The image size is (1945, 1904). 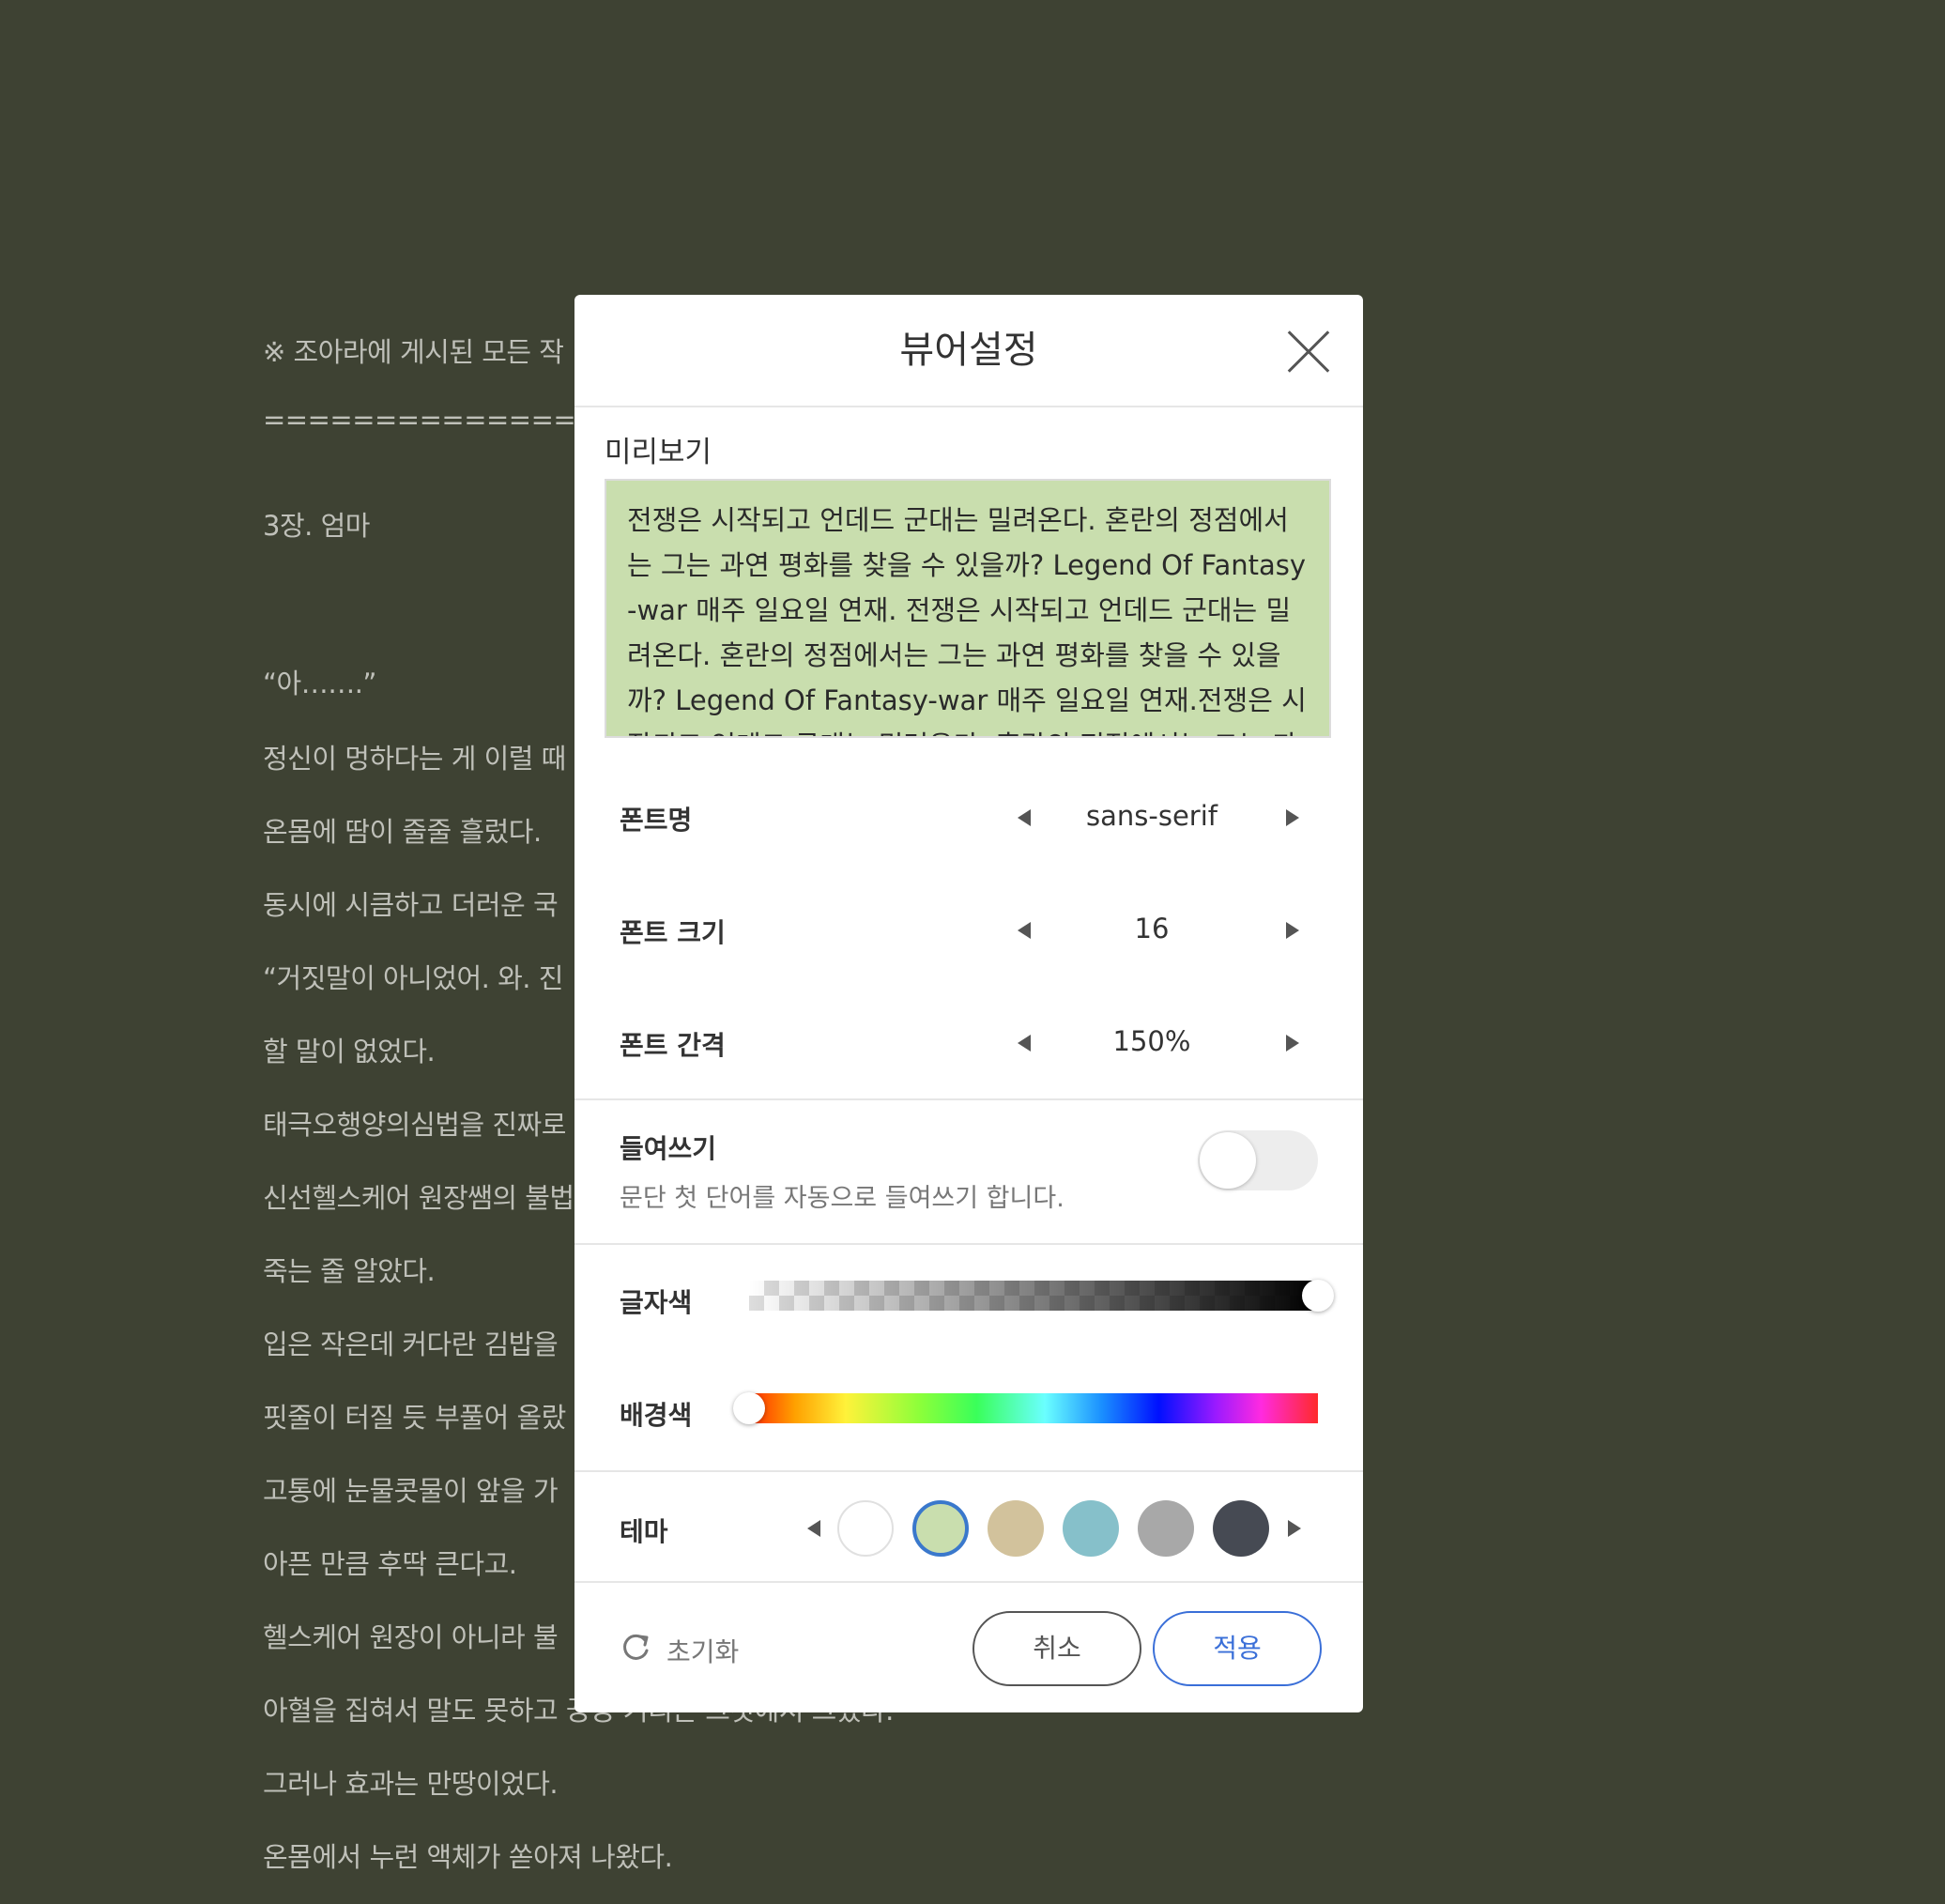 What do you see at coordinates (414, 1418) in the screenshot?
I see `reader-line: 핏줄이 터질 듯 부풀어 올랐` at bounding box center [414, 1418].